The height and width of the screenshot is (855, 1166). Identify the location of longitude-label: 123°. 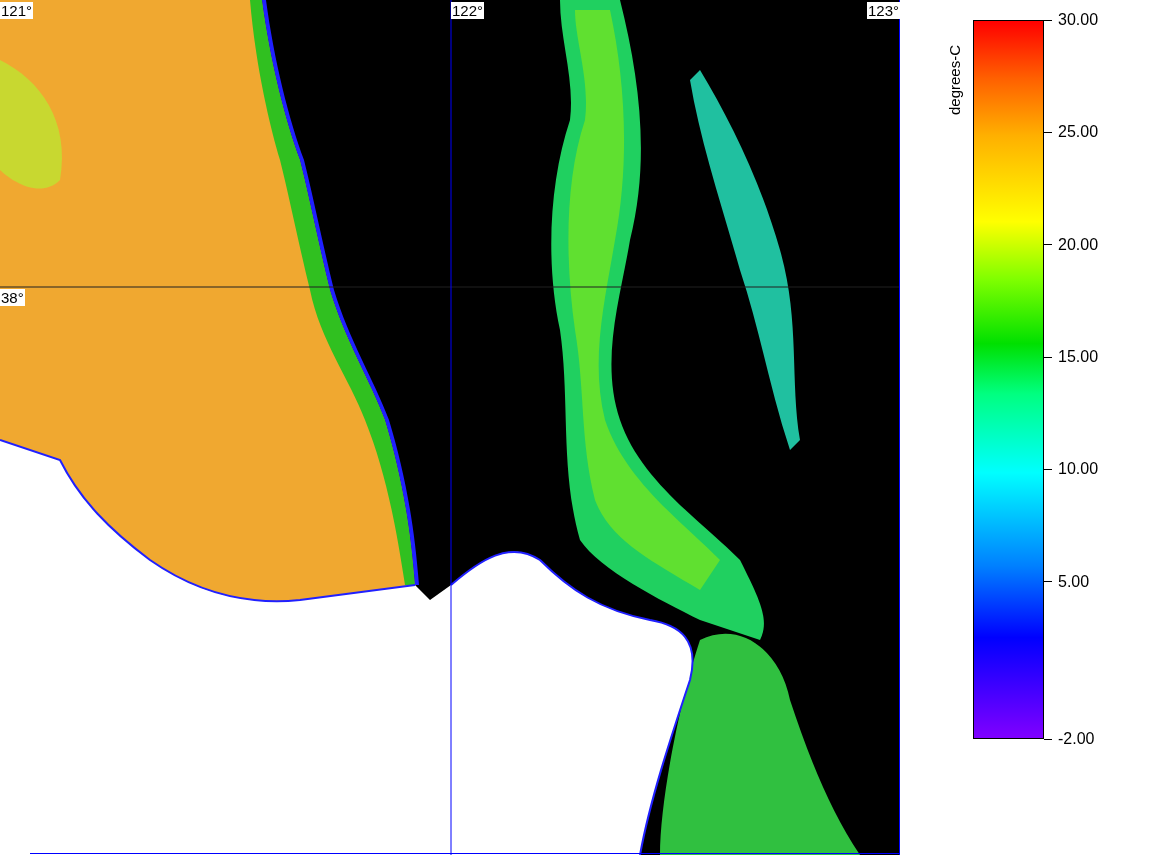
(883, 10).